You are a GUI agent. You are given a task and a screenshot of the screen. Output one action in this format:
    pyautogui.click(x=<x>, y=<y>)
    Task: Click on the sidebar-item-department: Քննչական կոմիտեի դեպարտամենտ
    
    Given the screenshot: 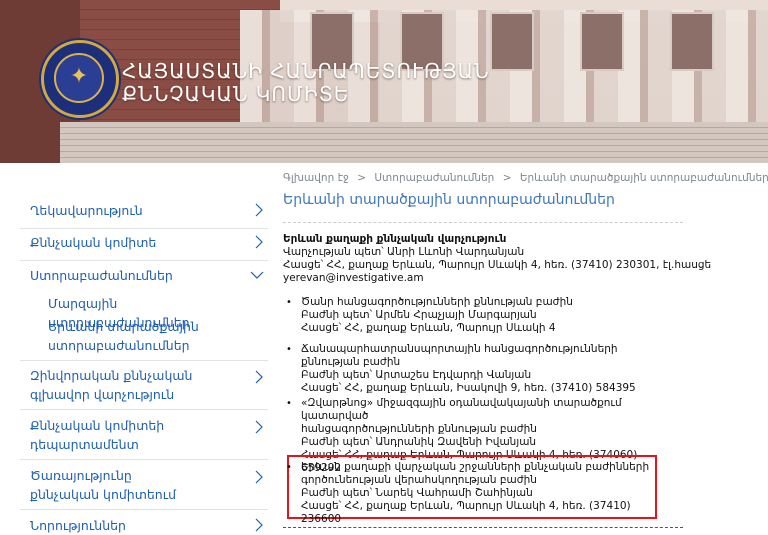 What is the action you would take?
    pyautogui.click(x=139, y=435)
    